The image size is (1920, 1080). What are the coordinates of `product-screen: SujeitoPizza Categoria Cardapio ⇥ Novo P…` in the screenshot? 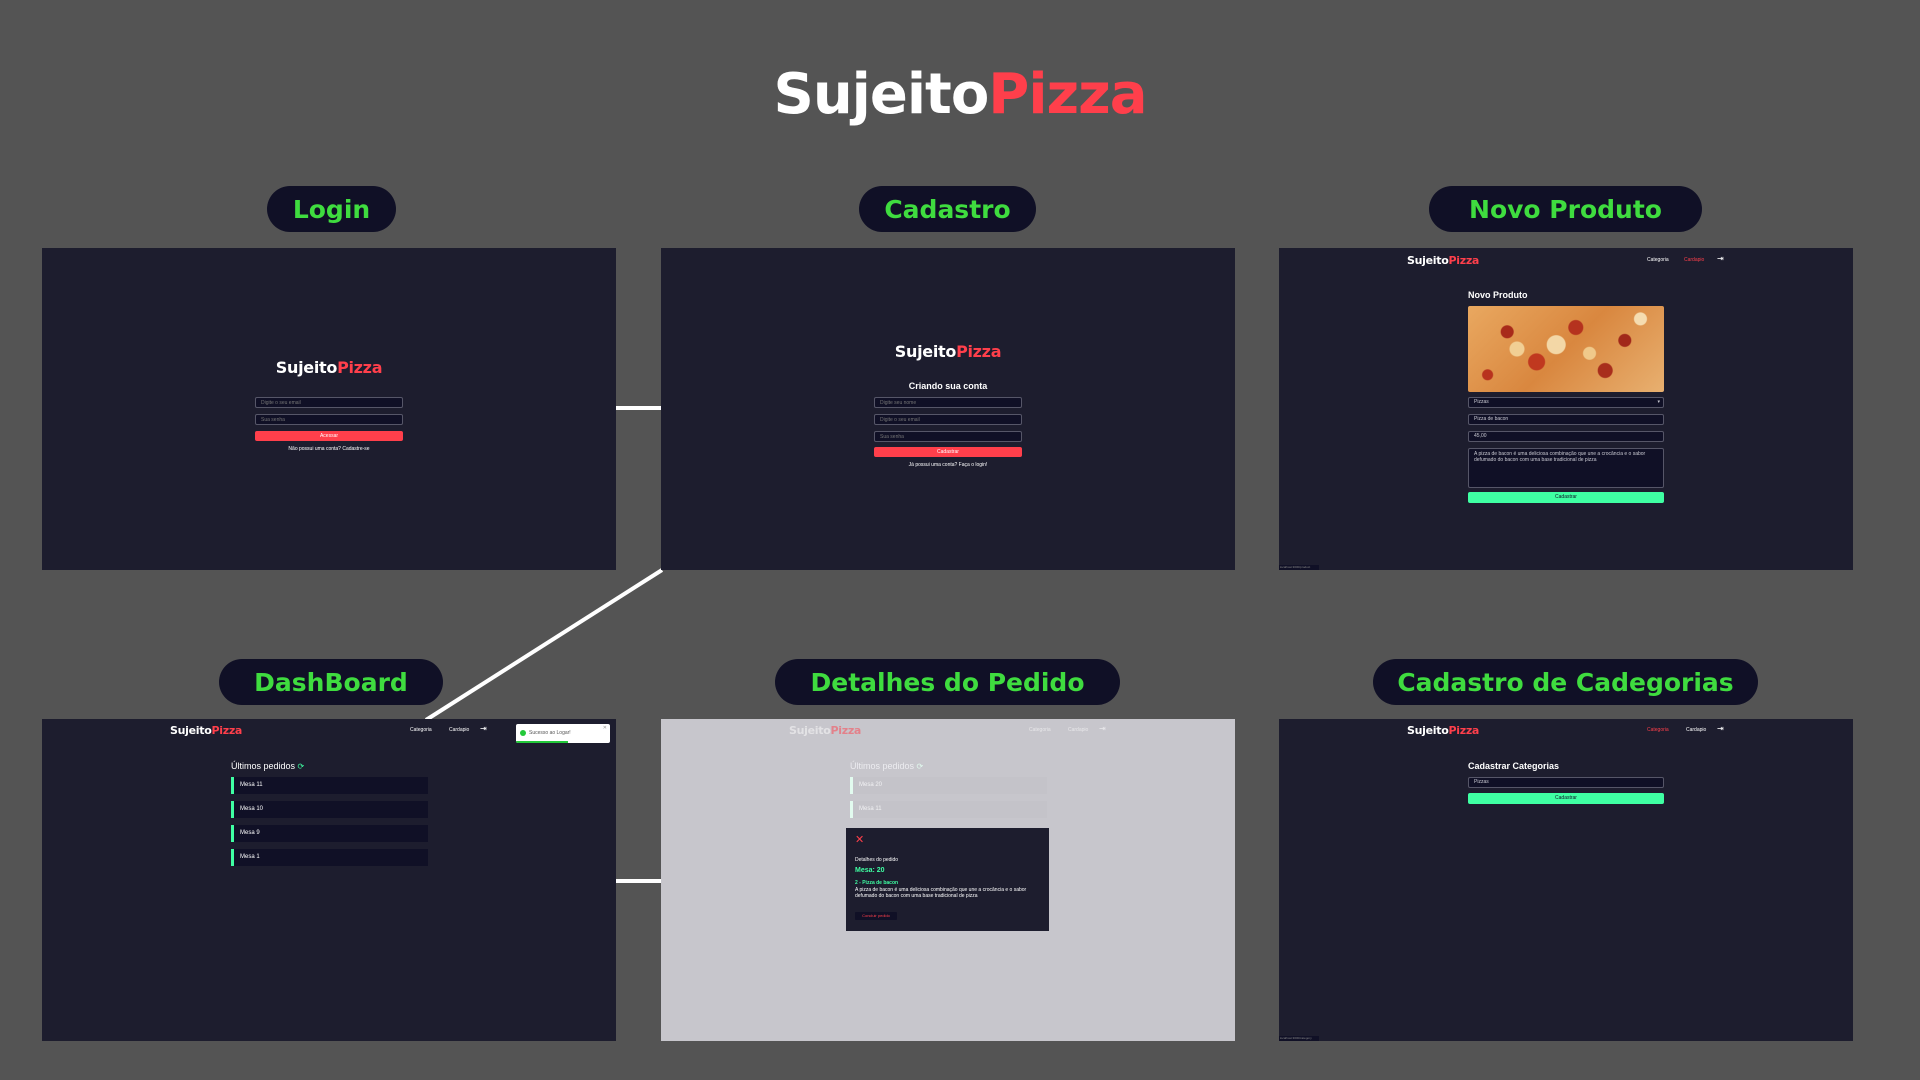 It's located at (1566, 409).